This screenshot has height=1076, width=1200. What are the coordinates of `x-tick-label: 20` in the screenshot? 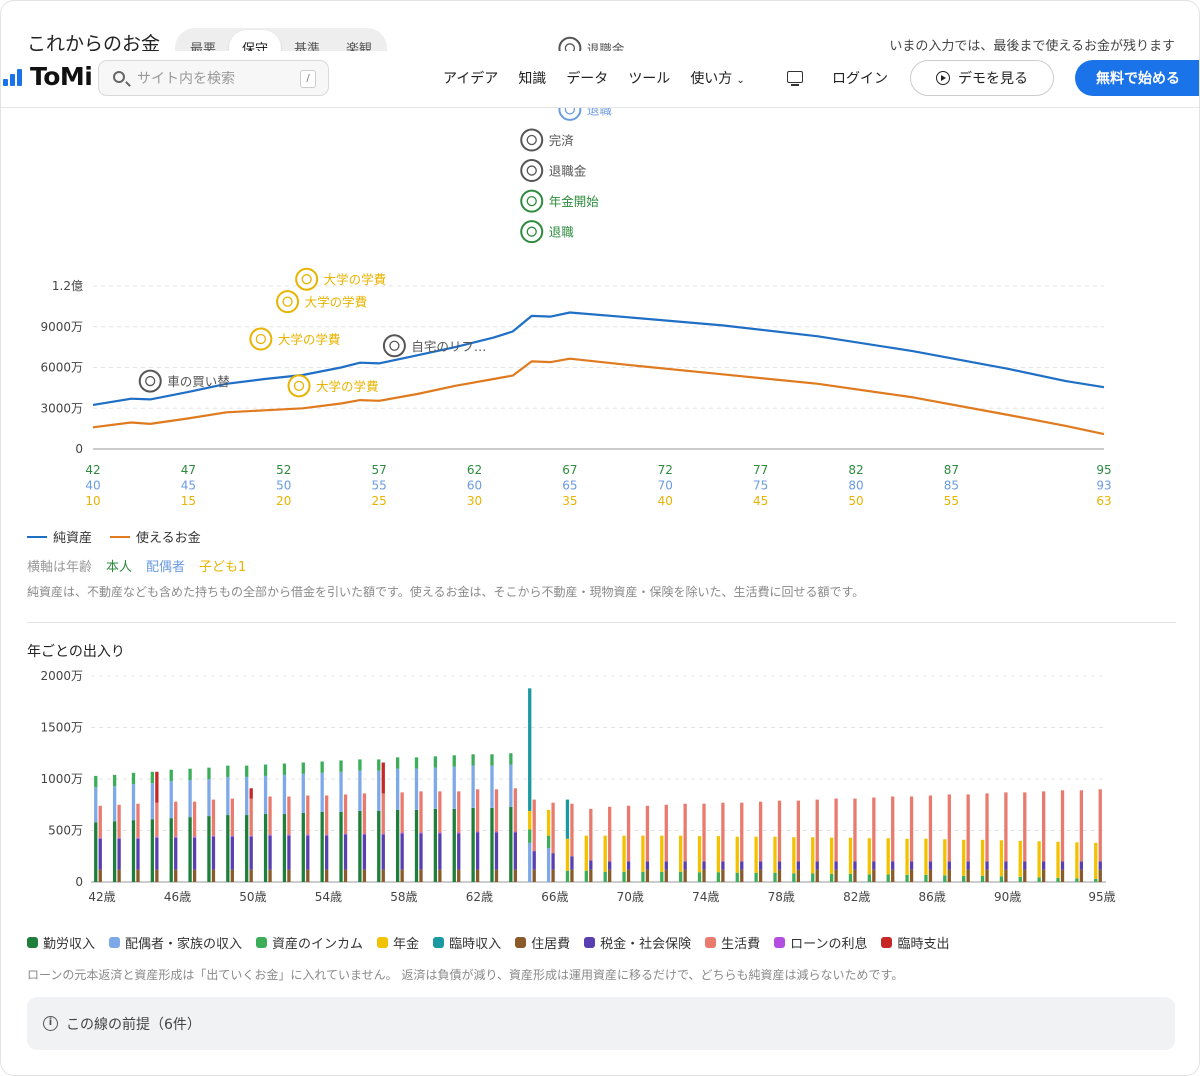 It's located at (283, 501).